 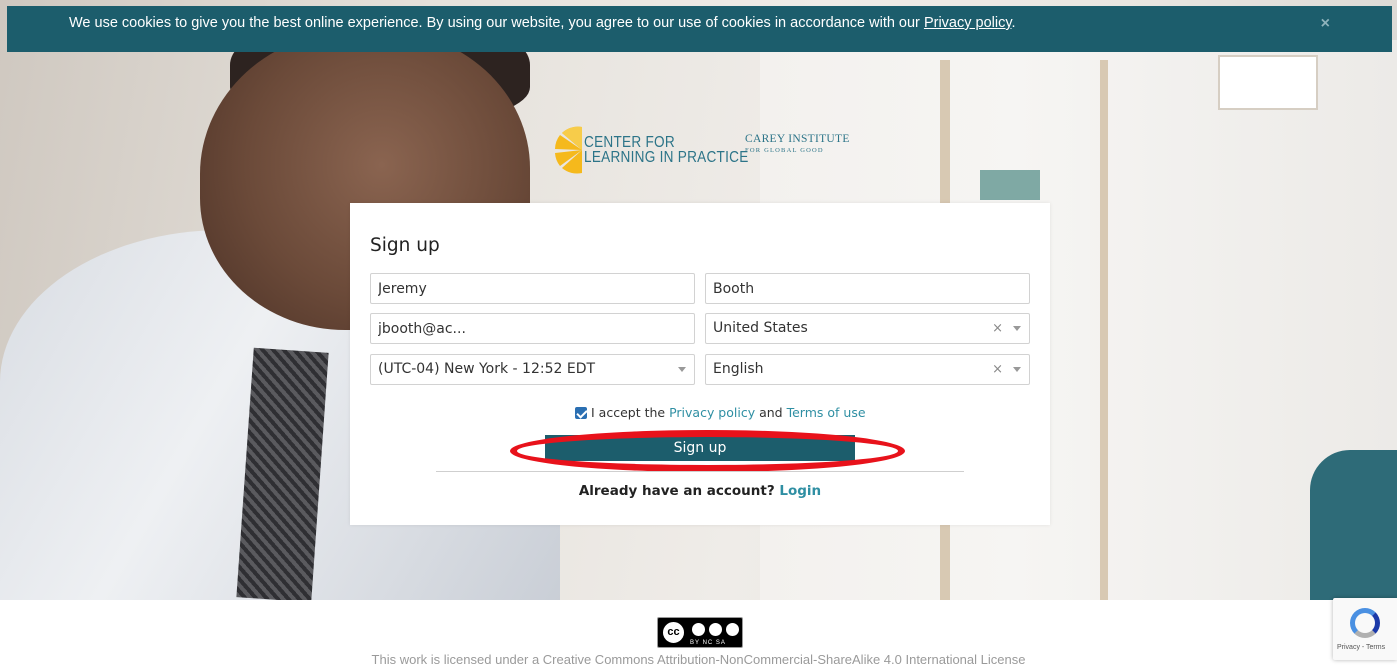 I want to click on accept-and: and, so click(x=771, y=412).